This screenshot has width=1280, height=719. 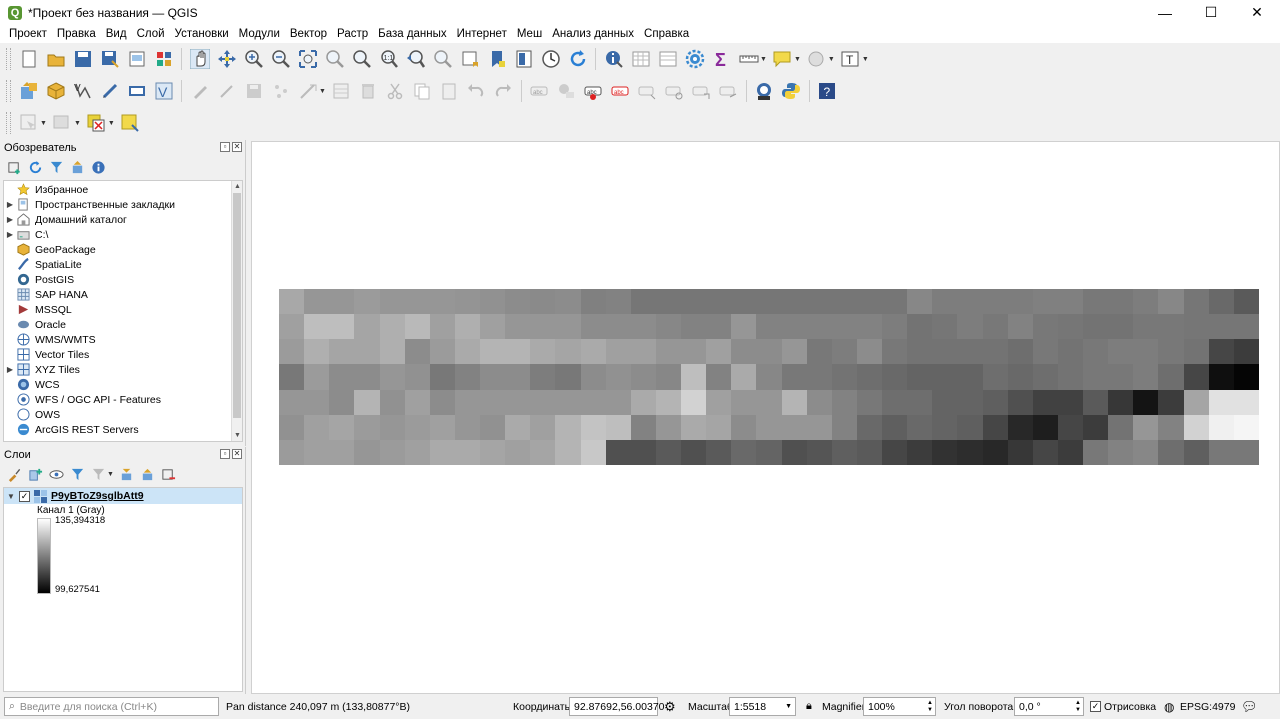 I want to click on browser-item-drive: ▶ C:\, so click(x=123, y=234).